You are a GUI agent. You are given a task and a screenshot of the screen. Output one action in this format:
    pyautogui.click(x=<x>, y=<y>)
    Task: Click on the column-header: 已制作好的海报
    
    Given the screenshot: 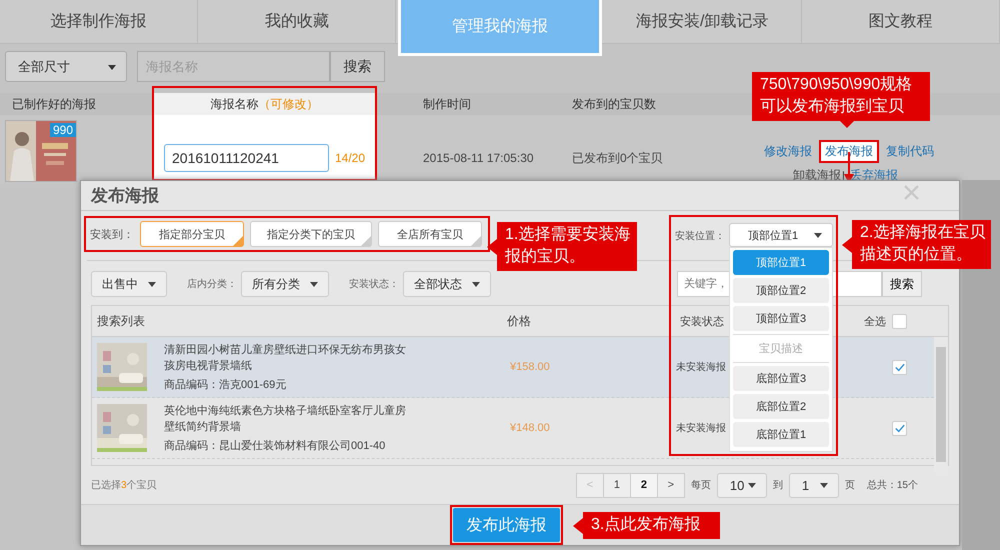 What is the action you would take?
    pyautogui.click(x=54, y=104)
    